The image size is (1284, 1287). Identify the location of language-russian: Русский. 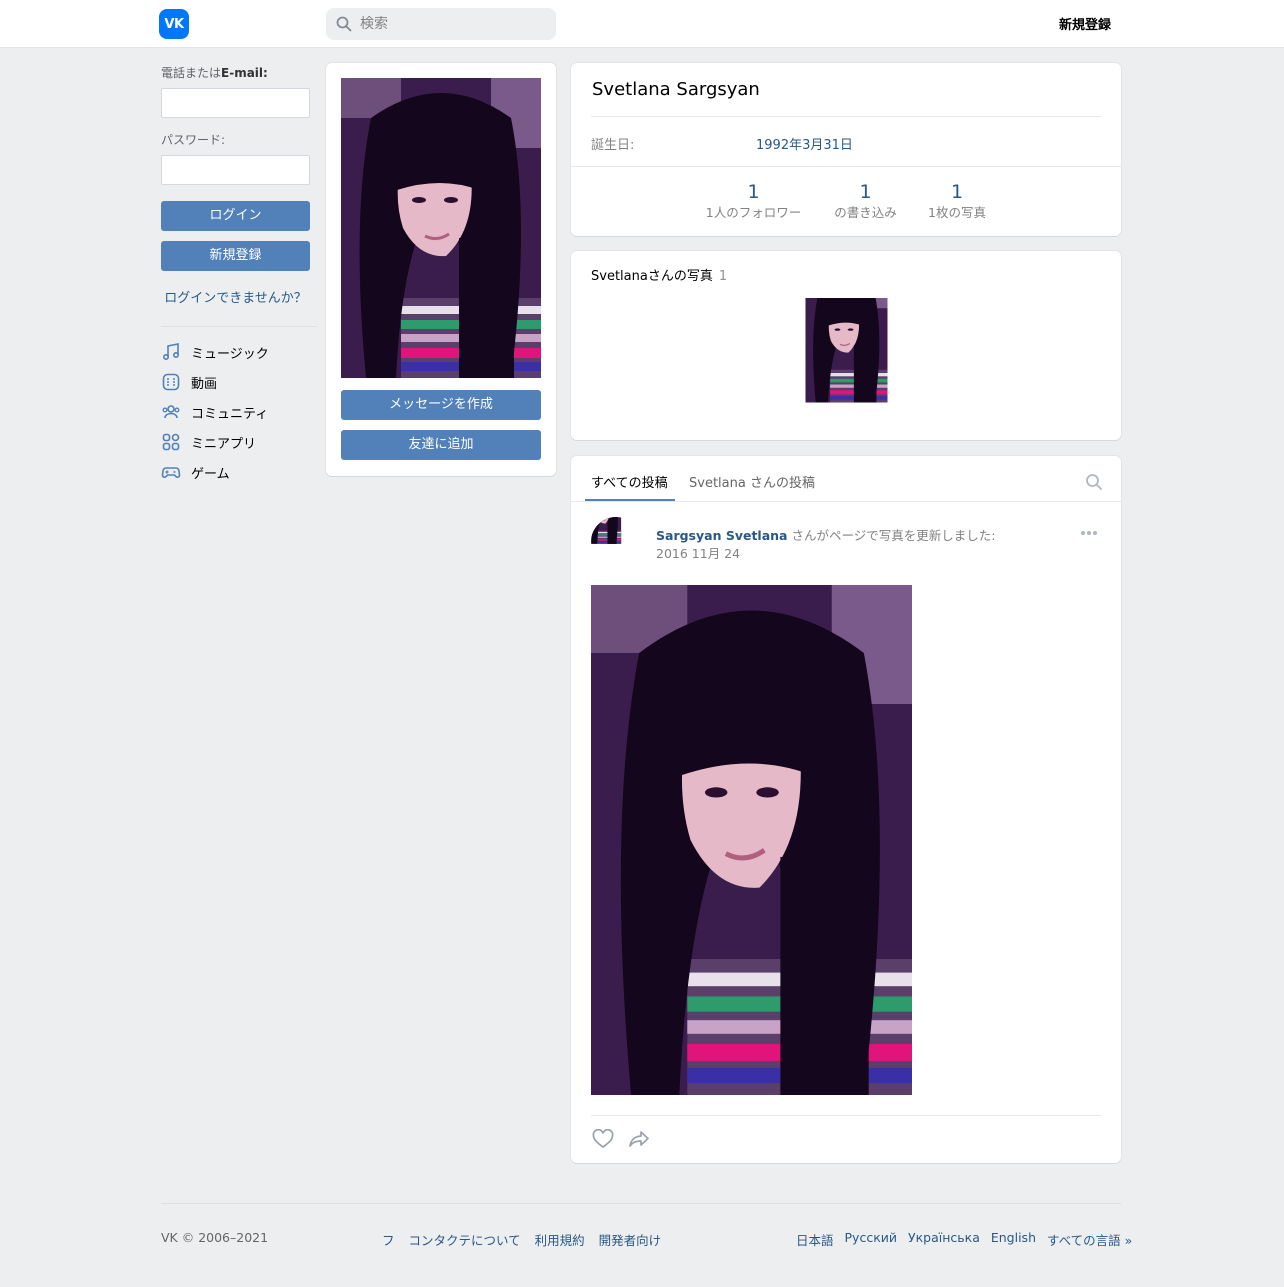
(871, 1239).